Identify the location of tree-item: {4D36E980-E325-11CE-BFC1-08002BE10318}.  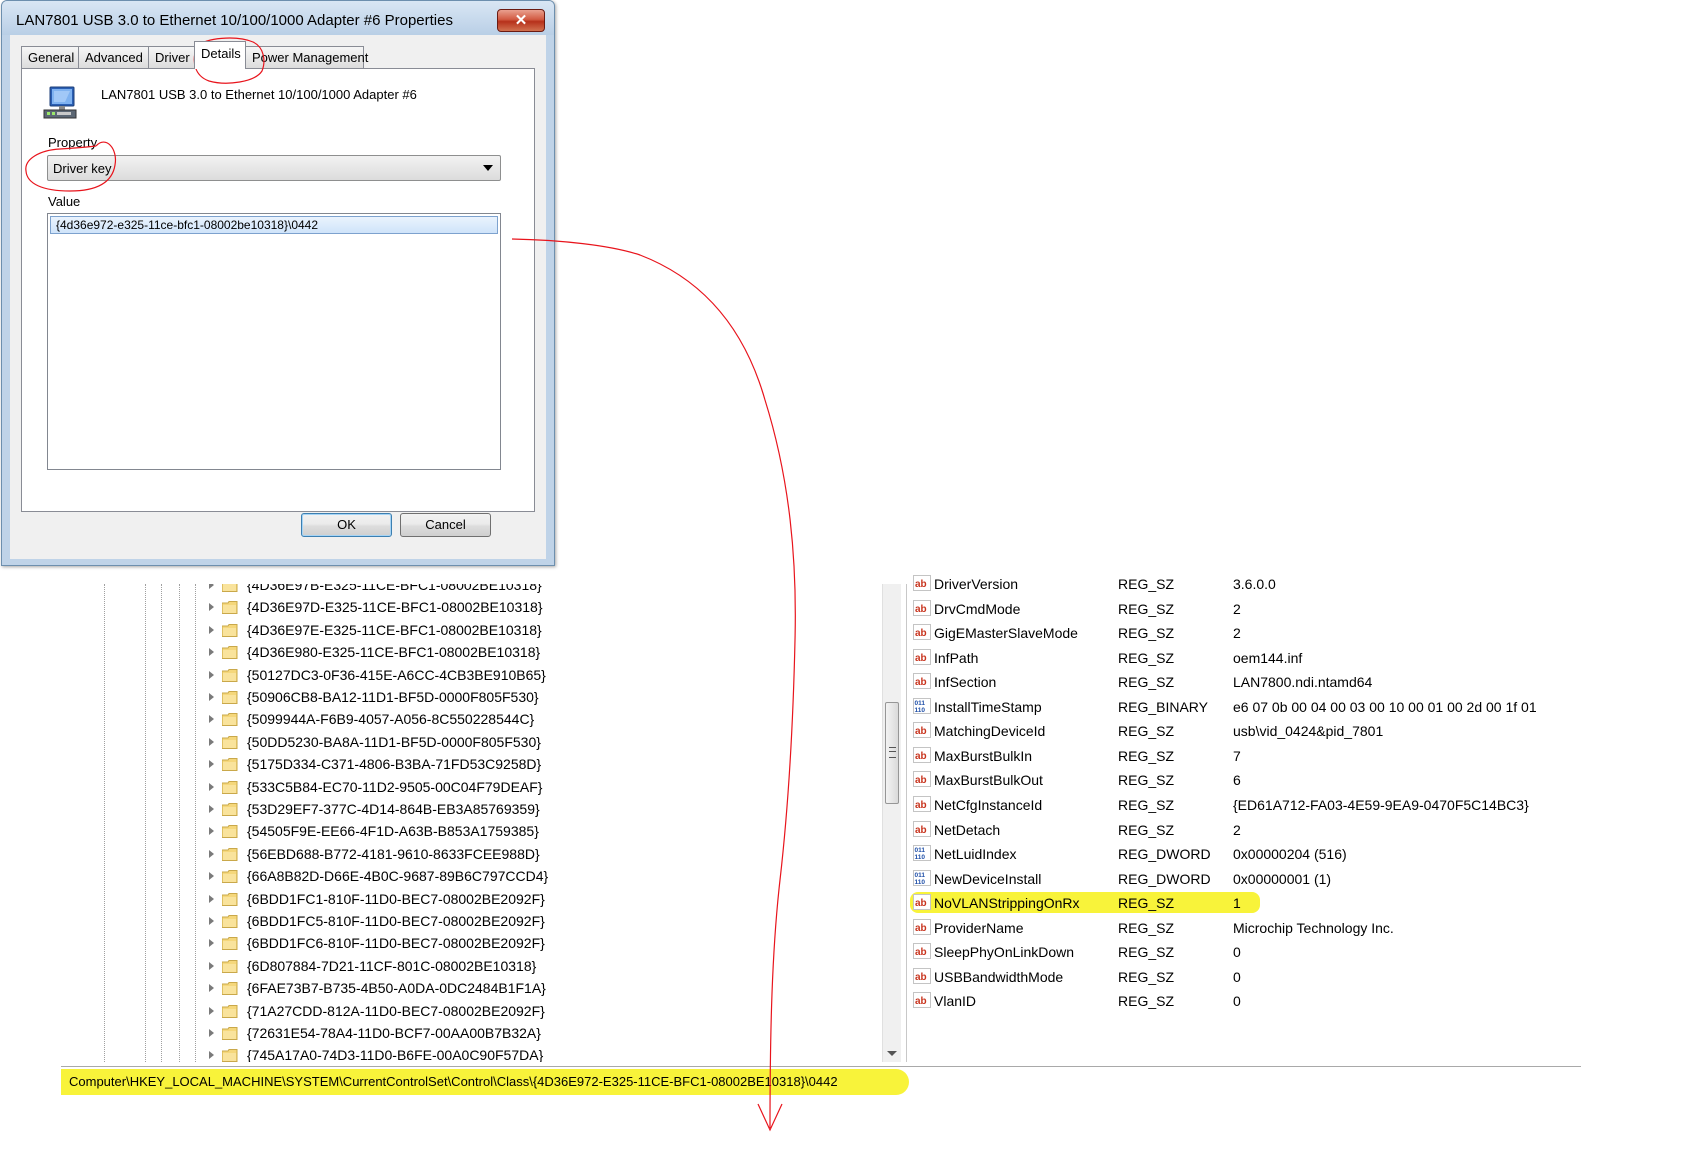
(467, 652).